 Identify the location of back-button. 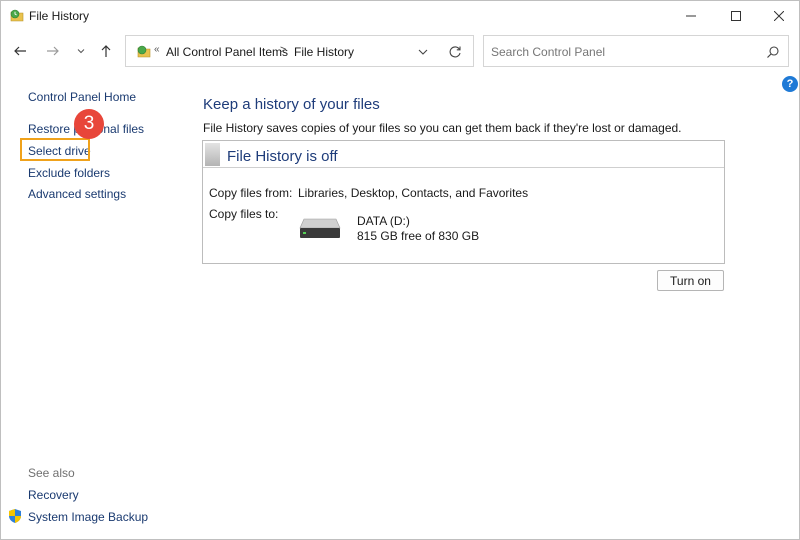
(20, 51).